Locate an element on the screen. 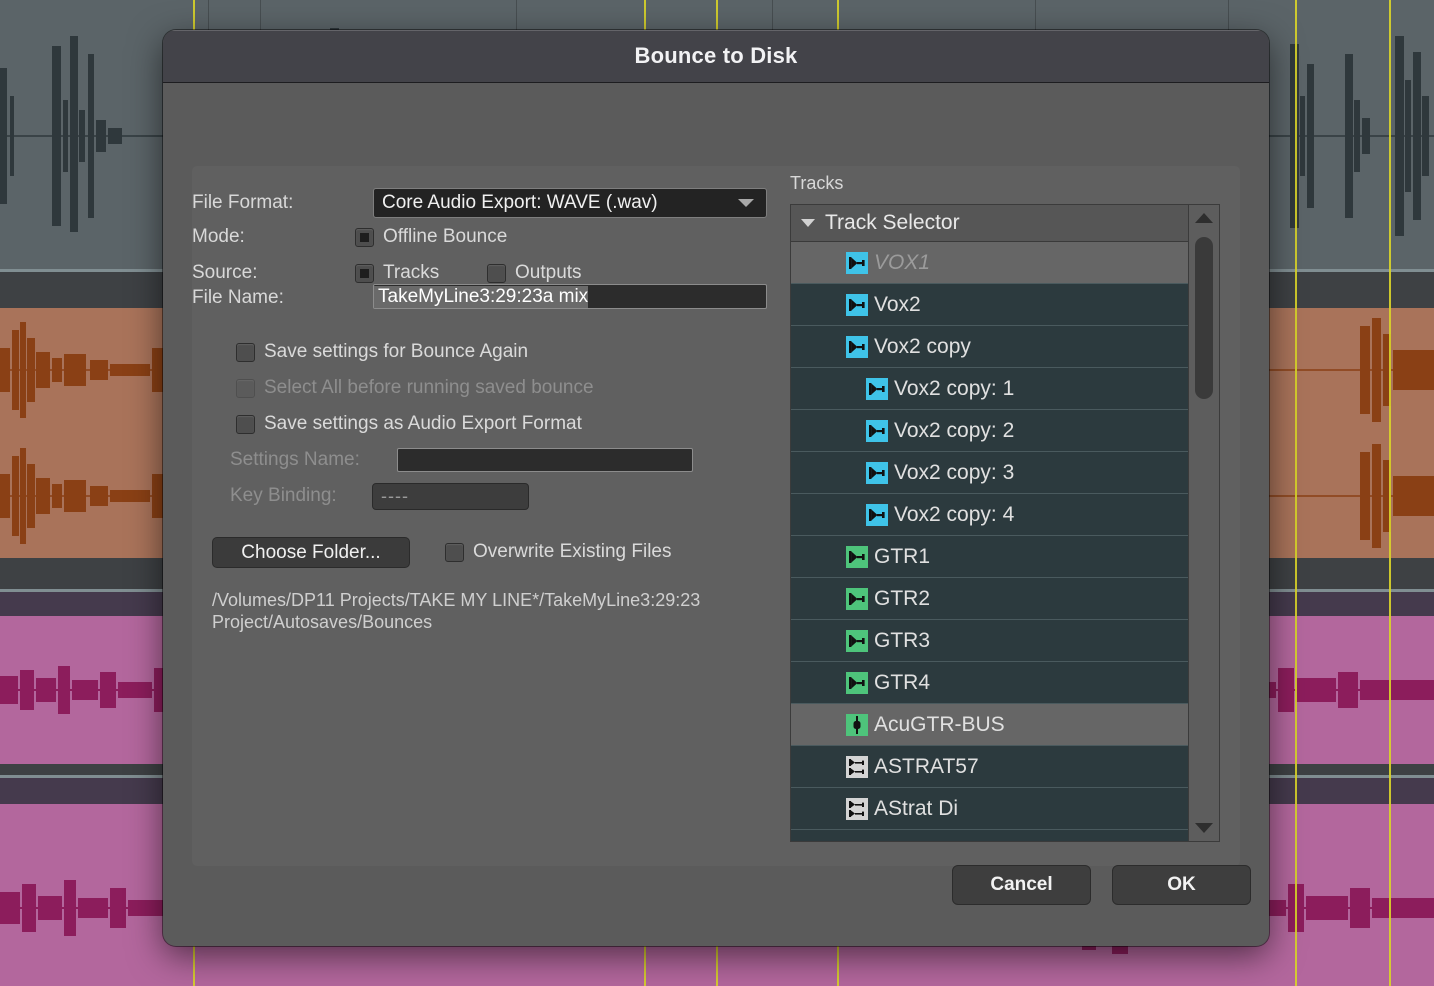 Image resolution: width=1434 pixels, height=986 pixels. settings-name-input is located at coordinates (545, 460).